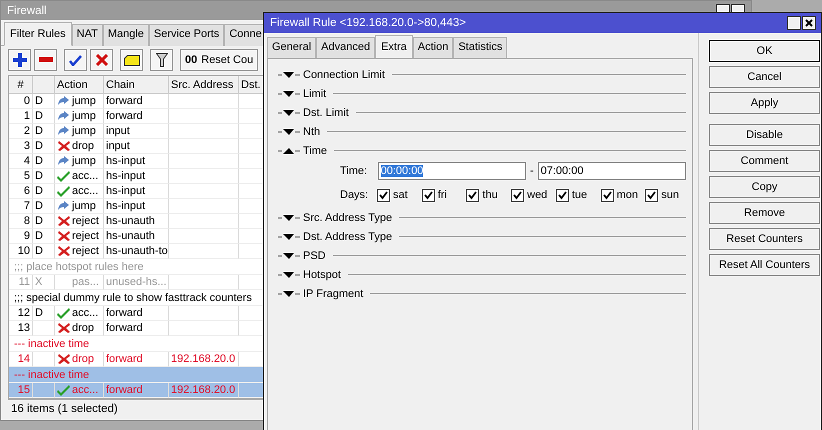  I want to click on tab: Advanced, so click(346, 48).